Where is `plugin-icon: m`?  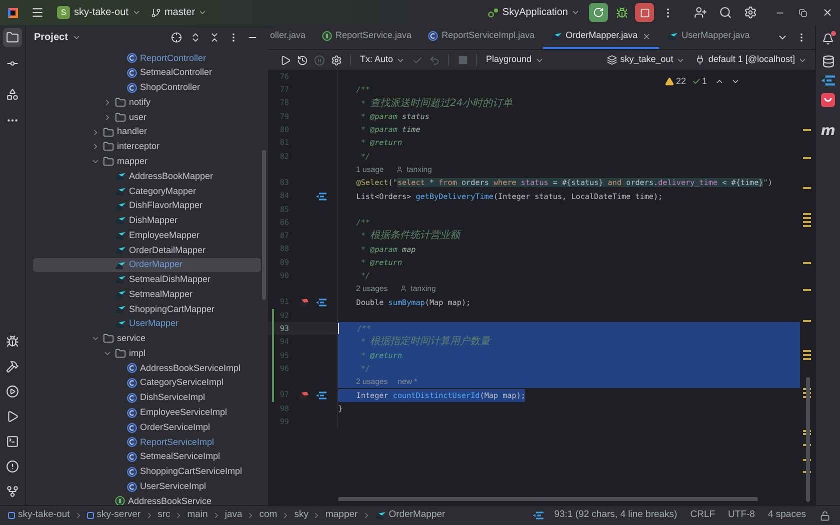 plugin-icon: m is located at coordinates (828, 131).